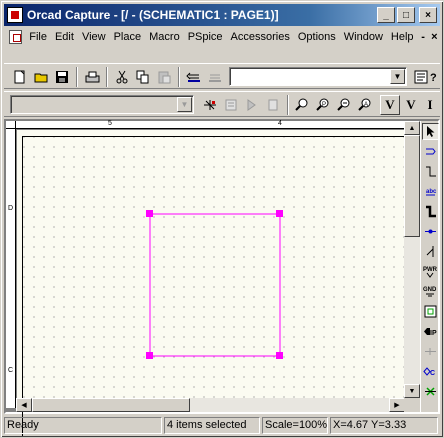 This screenshot has height=438, width=444. Describe the element at coordinates (164, 37) in the screenshot. I see `menu-macro: Macro` at that location.